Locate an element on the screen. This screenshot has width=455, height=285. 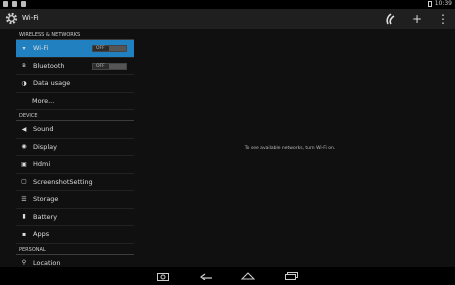
display-icon: ◉ is located at coordinates (24, 147).